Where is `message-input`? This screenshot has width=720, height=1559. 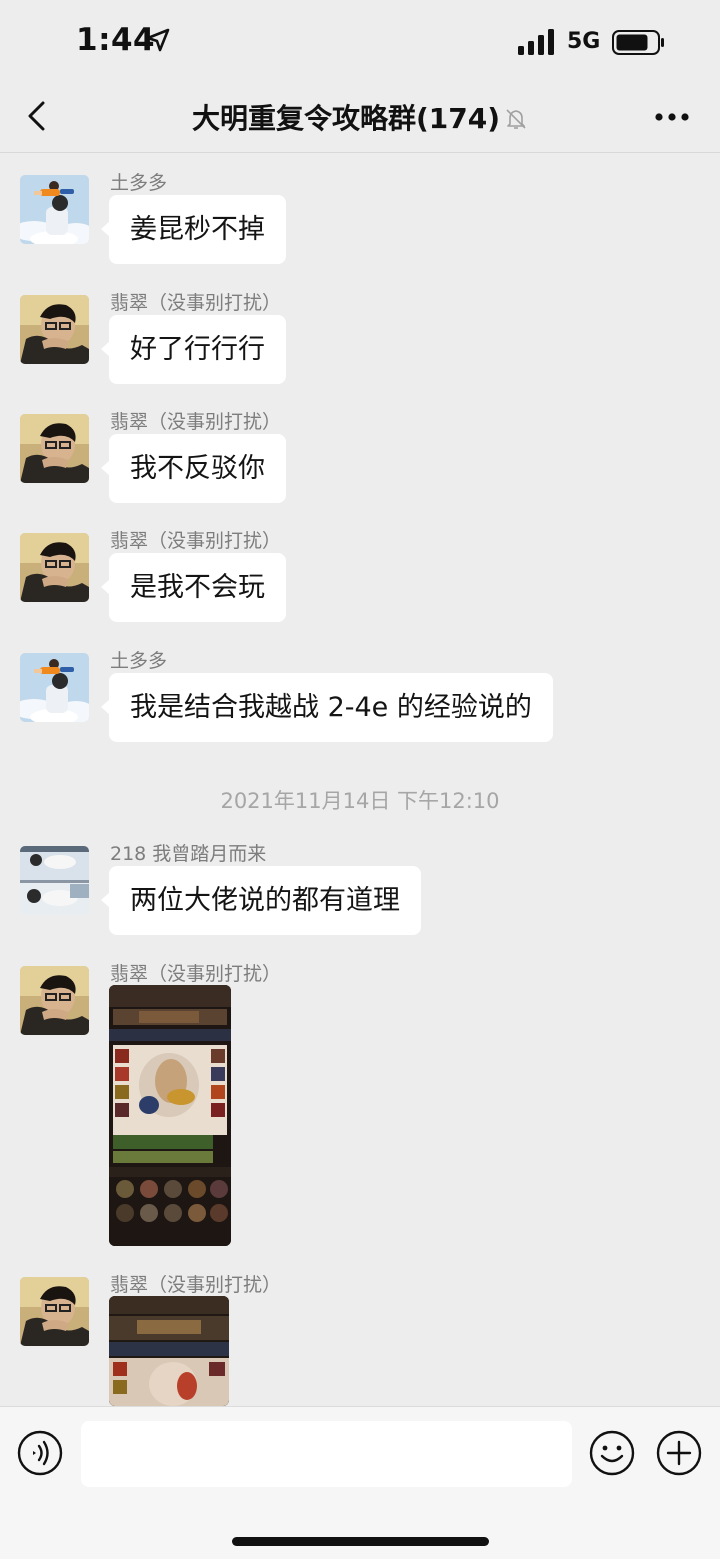
message-input is located at coordinates (326, 1454).